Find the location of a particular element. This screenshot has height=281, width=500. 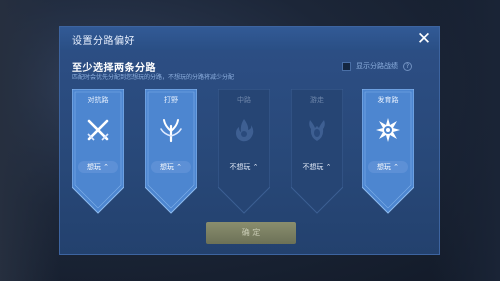

lane-card-roam: 游走 不想玩 ⌃ is located at coordinates (317, 153).